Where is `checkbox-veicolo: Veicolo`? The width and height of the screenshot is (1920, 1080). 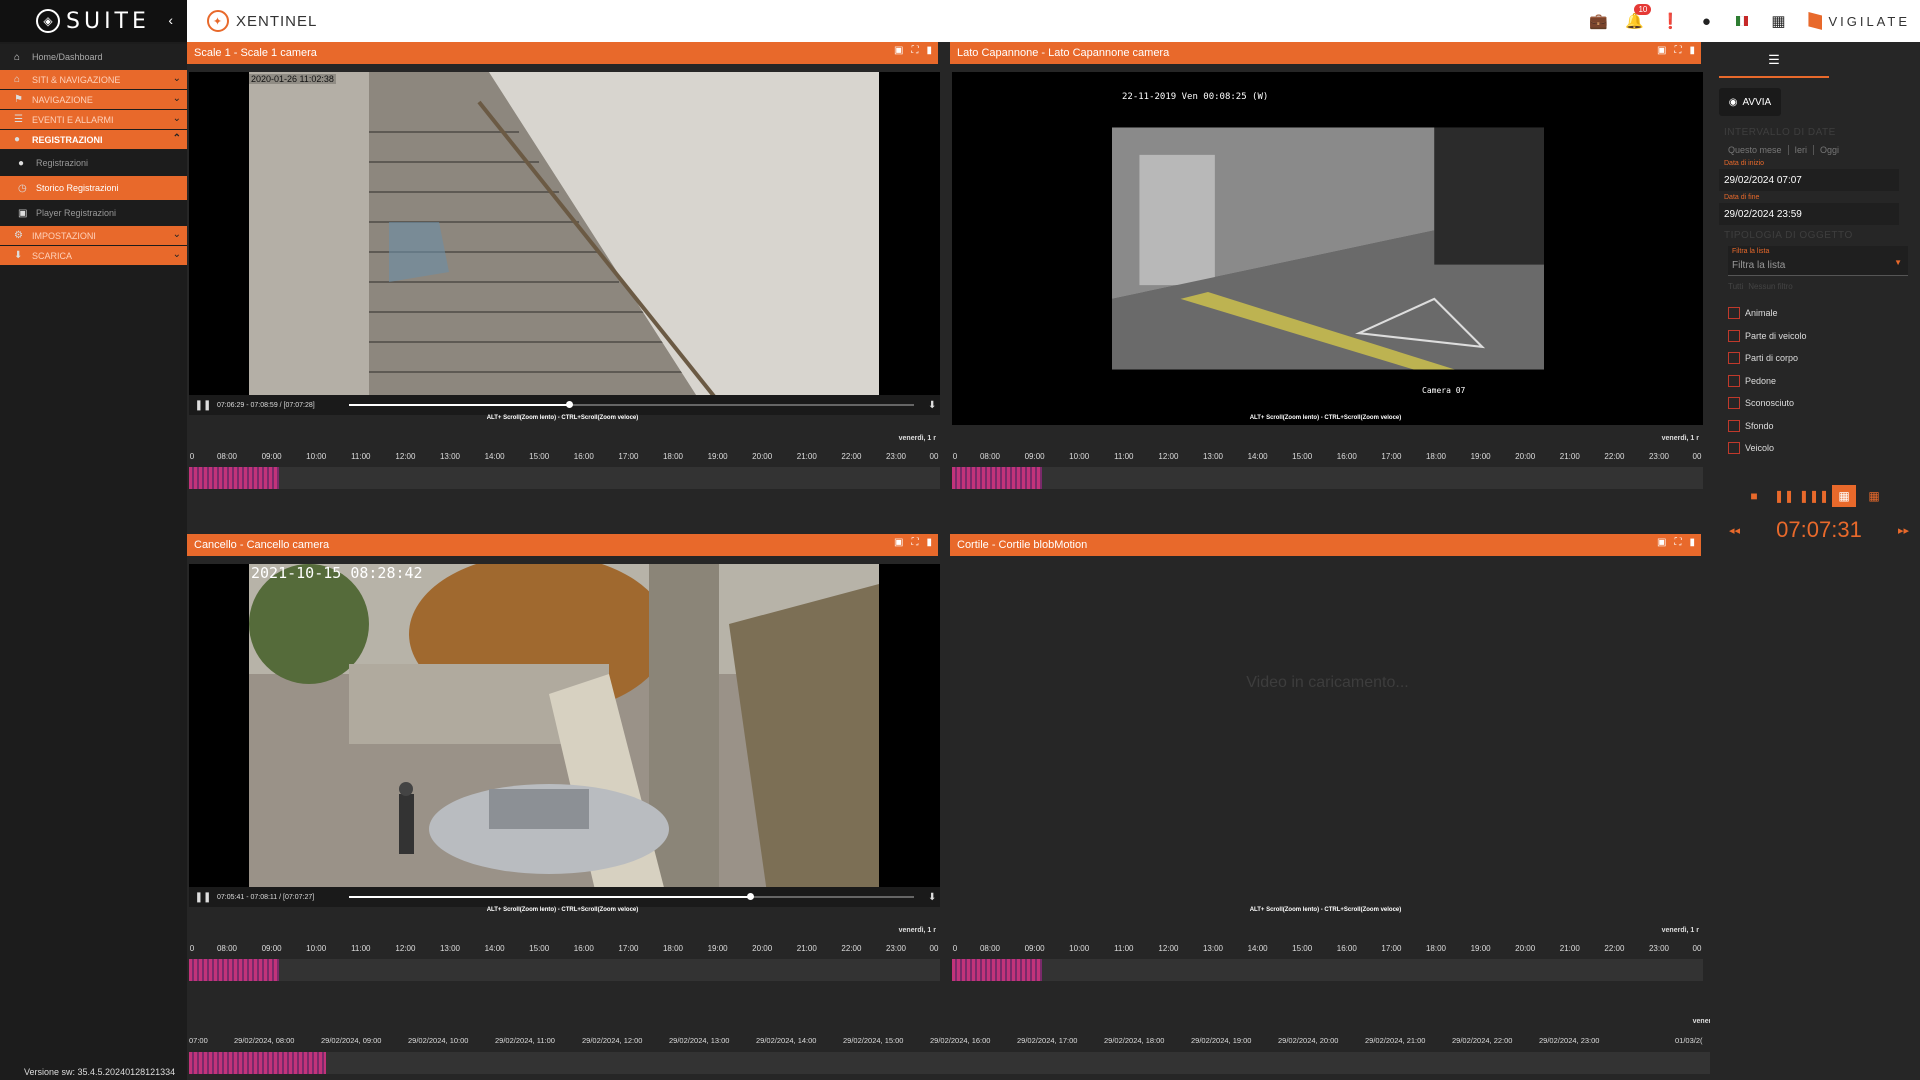 checkbox-veicolo: Veicolo is located at coordinates (1751, 448).